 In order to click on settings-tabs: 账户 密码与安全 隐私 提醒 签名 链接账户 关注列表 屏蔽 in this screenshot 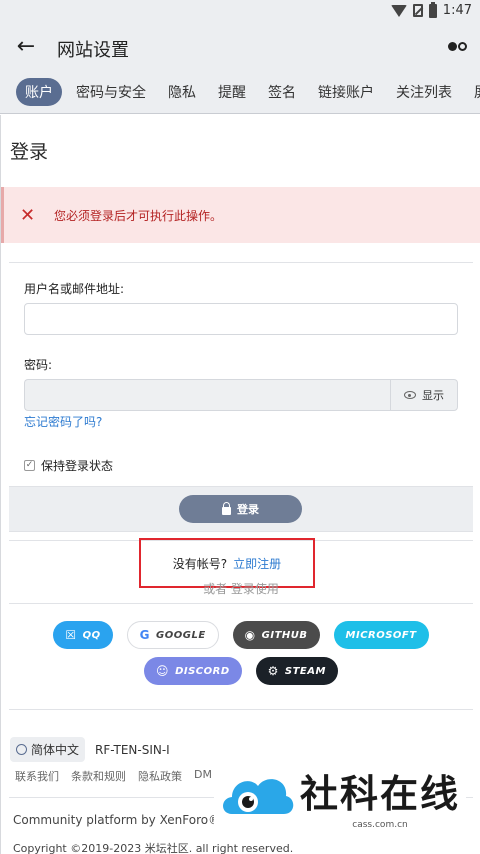, I will do `click(240, 92)`.